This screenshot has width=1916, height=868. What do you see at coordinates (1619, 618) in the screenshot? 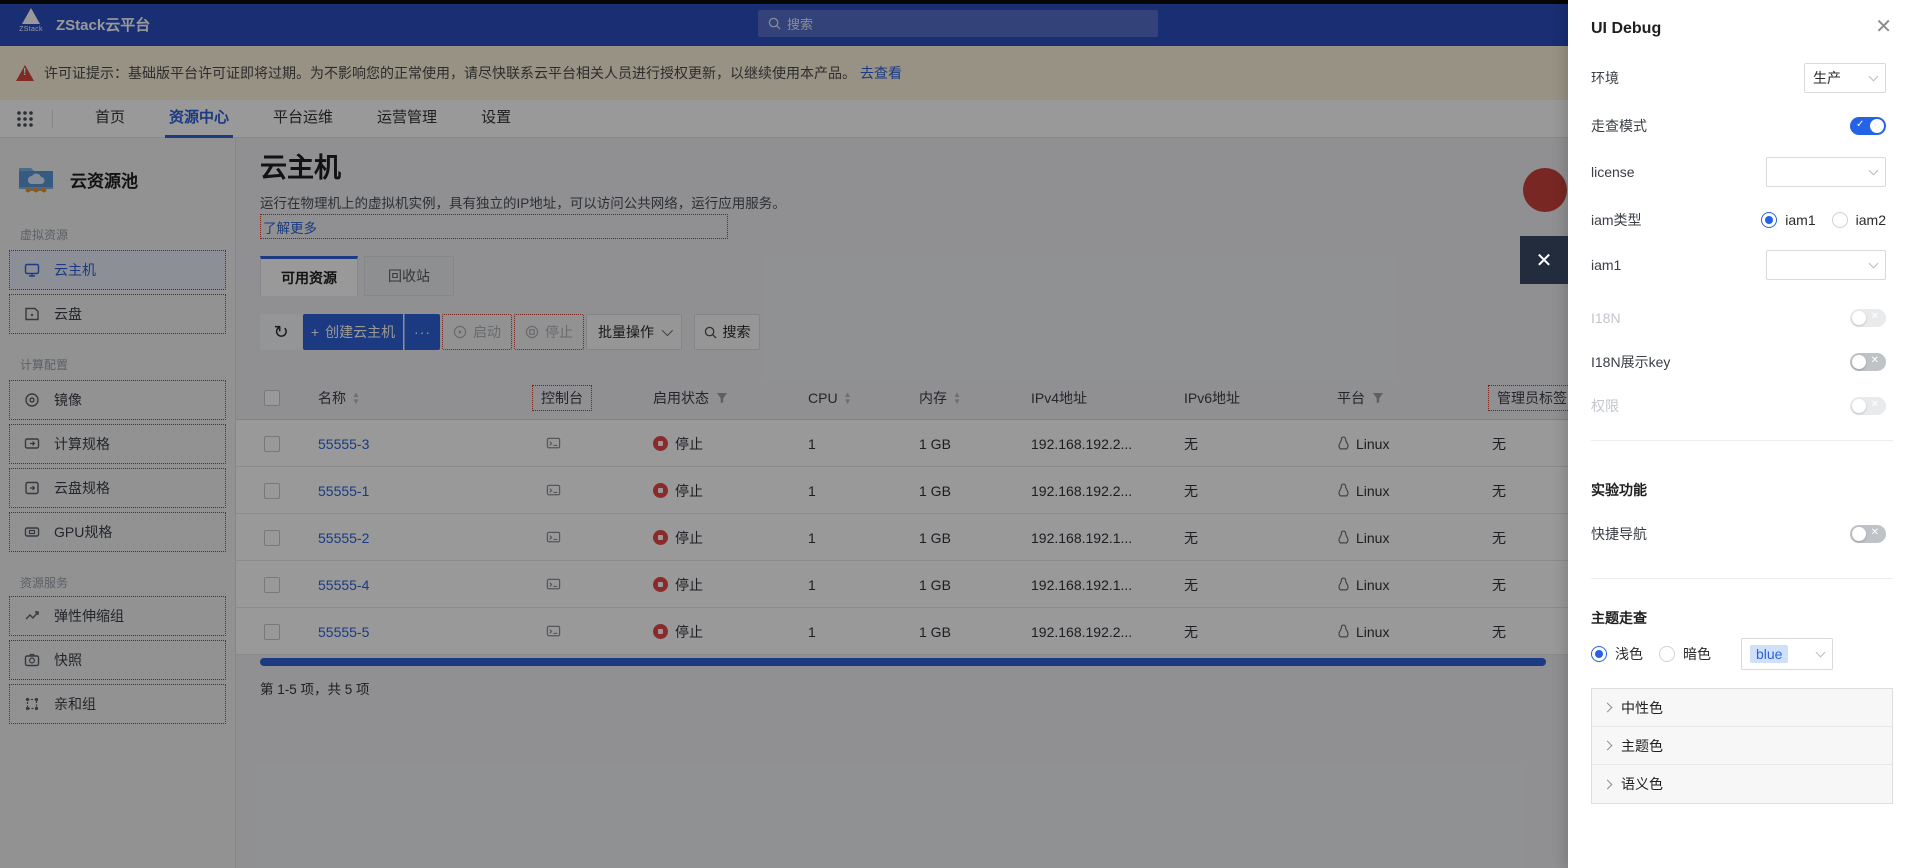
I see `theme-section-title: 主题走查` at bounding box center [1619, 618].